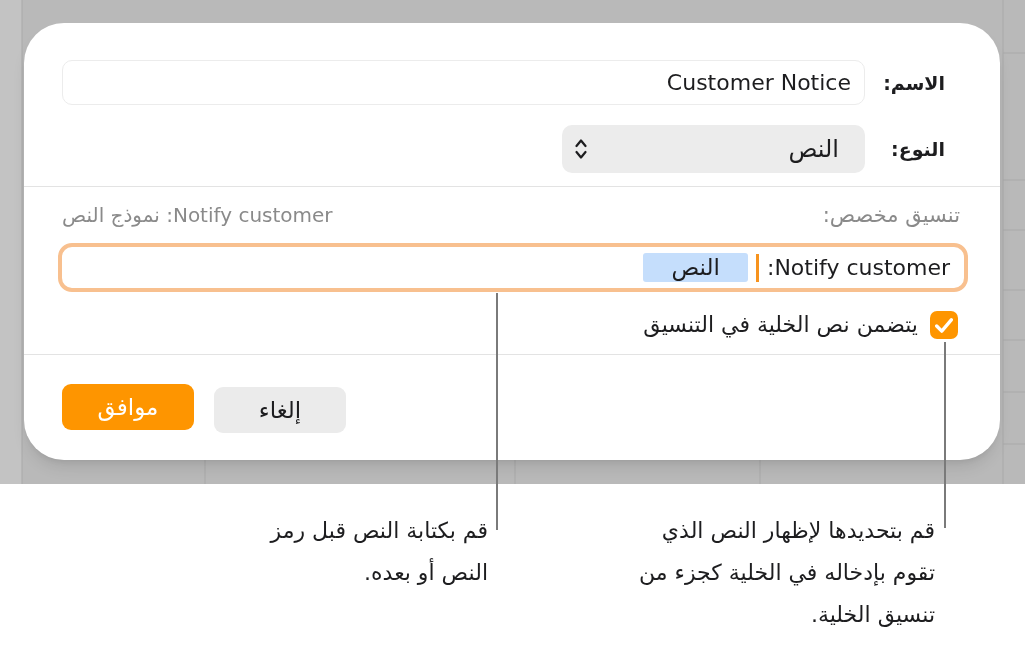 This screenshot has height=654, width=1025. Describe the element at coordinates (197, 215) in the screenshot. I see `format-sample: Notify customer: نموذج النص` at that location.